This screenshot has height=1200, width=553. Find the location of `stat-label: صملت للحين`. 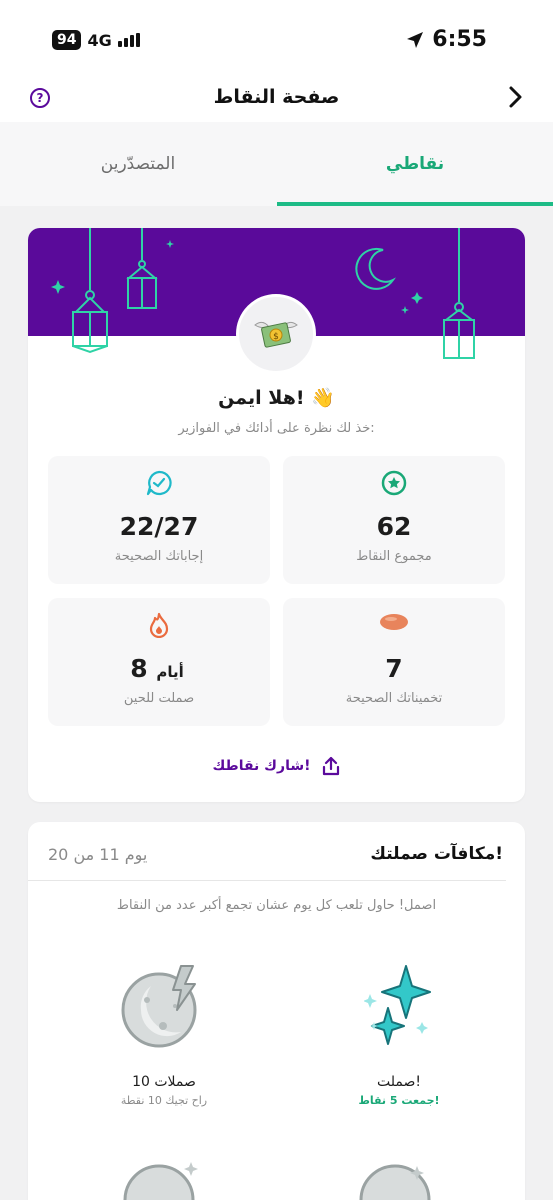

stat-label: صملت للحين is located at coordinates (159, 698).